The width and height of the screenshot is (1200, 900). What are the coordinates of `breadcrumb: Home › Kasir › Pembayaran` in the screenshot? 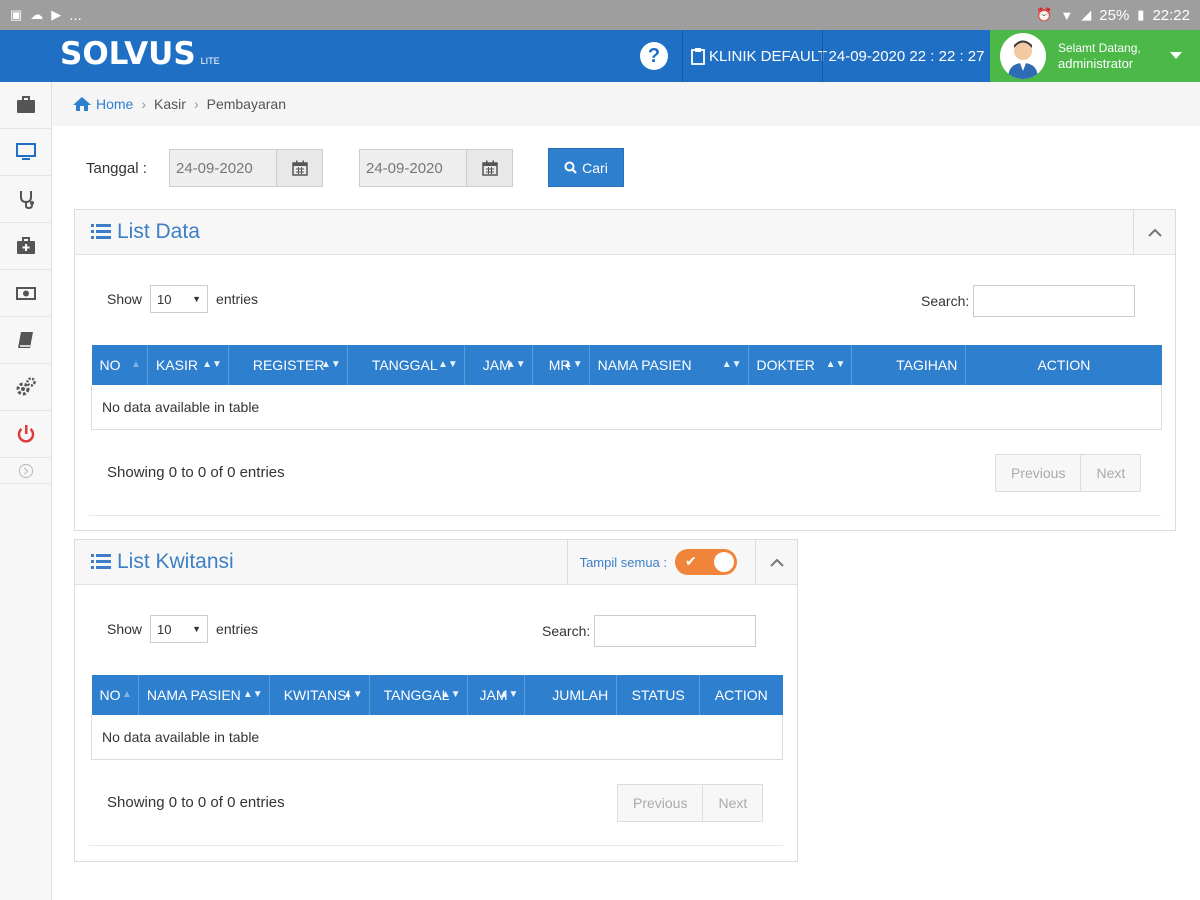 It's located at (626, 104).